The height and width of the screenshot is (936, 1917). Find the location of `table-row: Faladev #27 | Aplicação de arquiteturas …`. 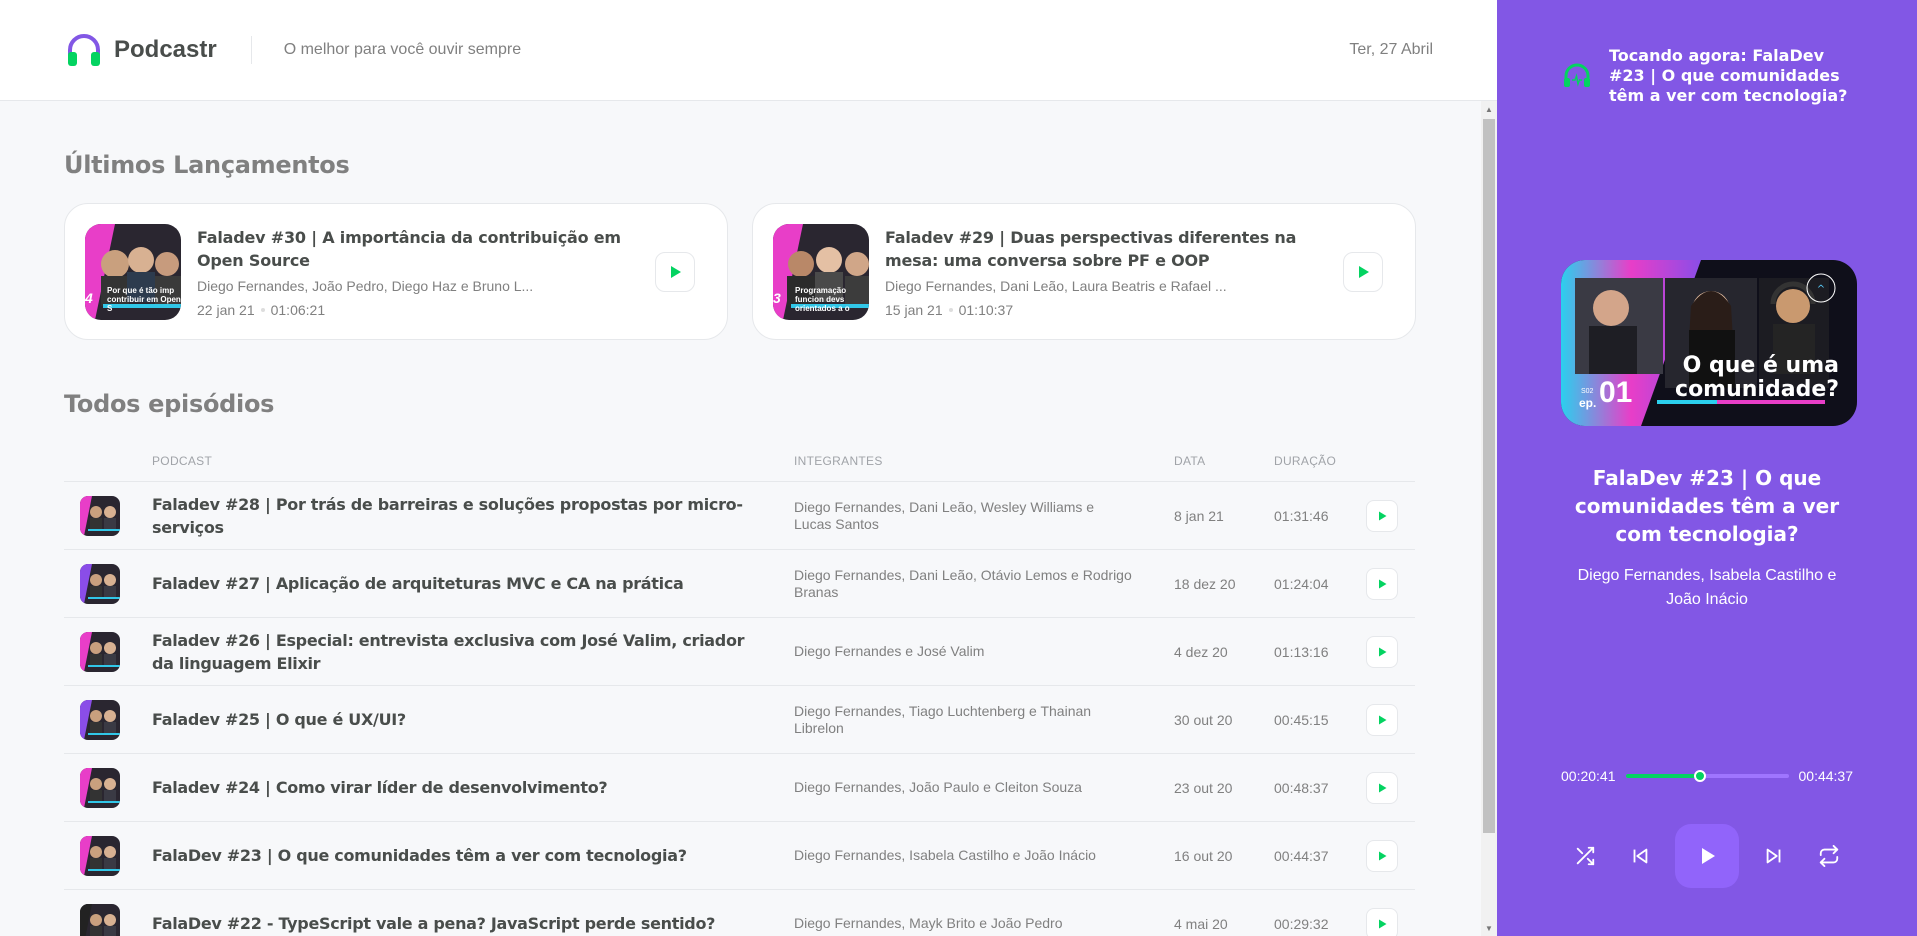

table-row: Faladev #27 | Aplicação de arquiteturas … is located at coordinates (739, 584).